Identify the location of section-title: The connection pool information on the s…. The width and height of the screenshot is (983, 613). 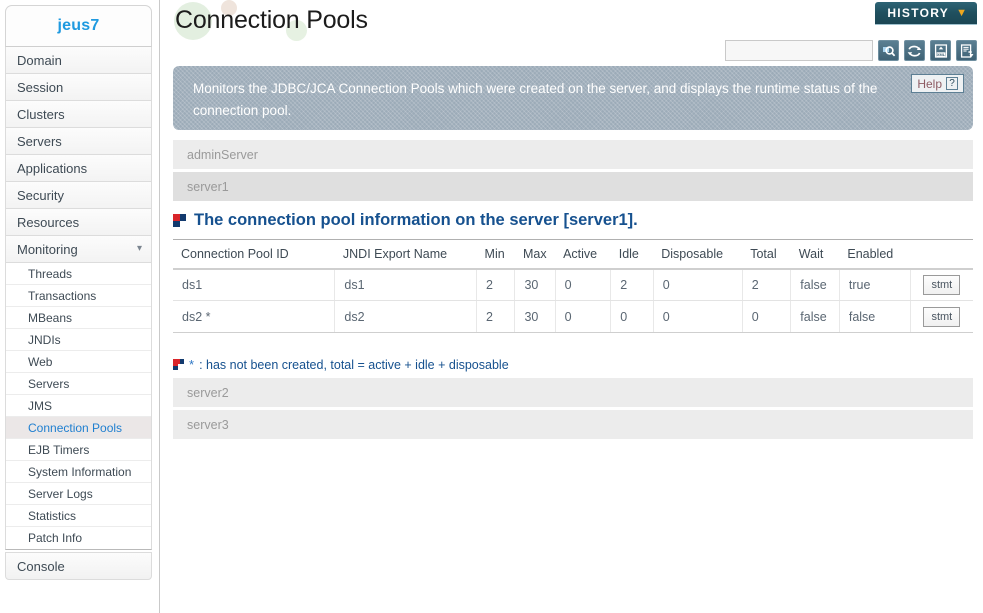
(416, 220).